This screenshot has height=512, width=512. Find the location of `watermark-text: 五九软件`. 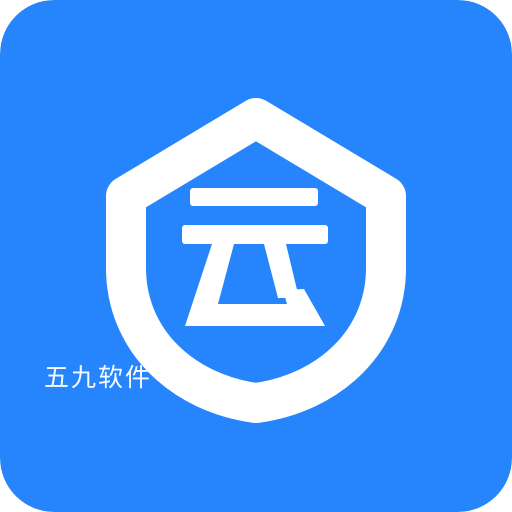

watermark-text: 五九软件 is located at coordinates (98, 377).